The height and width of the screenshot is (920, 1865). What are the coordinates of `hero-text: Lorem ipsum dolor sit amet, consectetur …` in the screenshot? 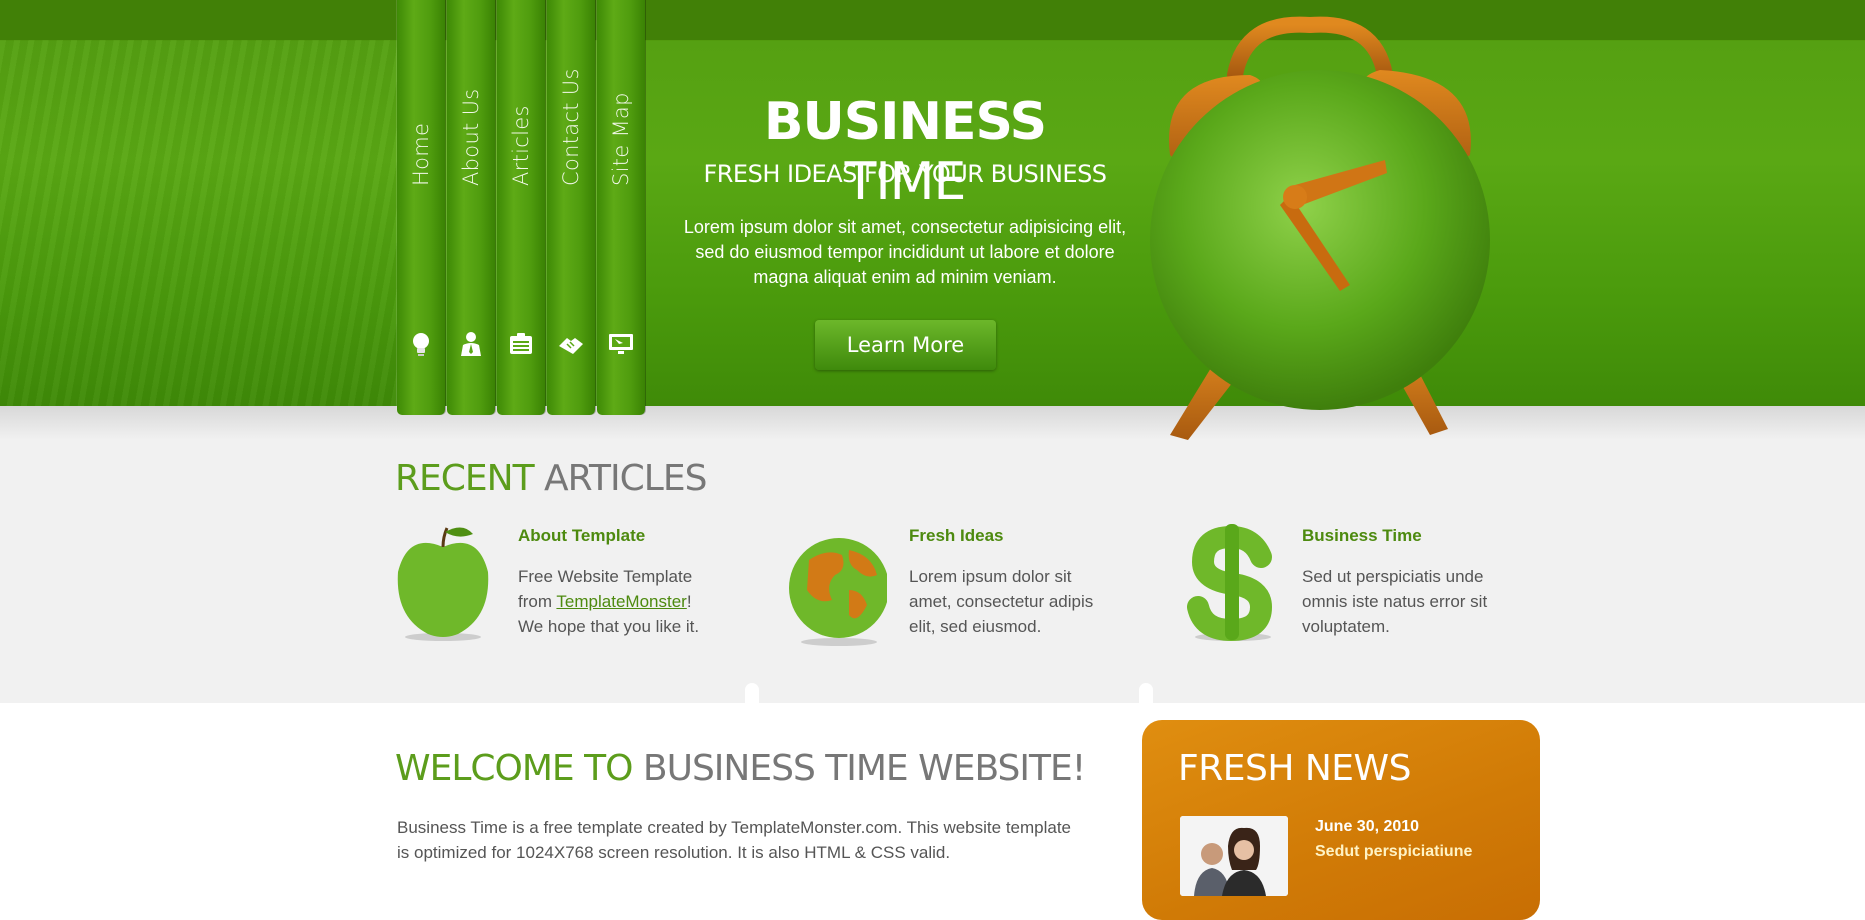 It's located at (905, 252).